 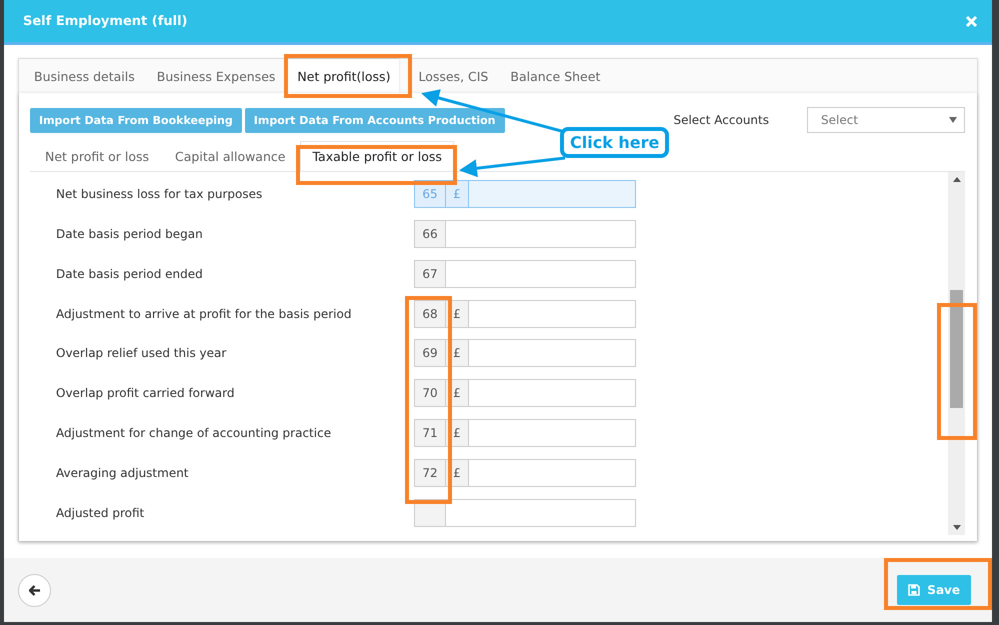 I want to click on scrollbar, so click(x=956, y=353).